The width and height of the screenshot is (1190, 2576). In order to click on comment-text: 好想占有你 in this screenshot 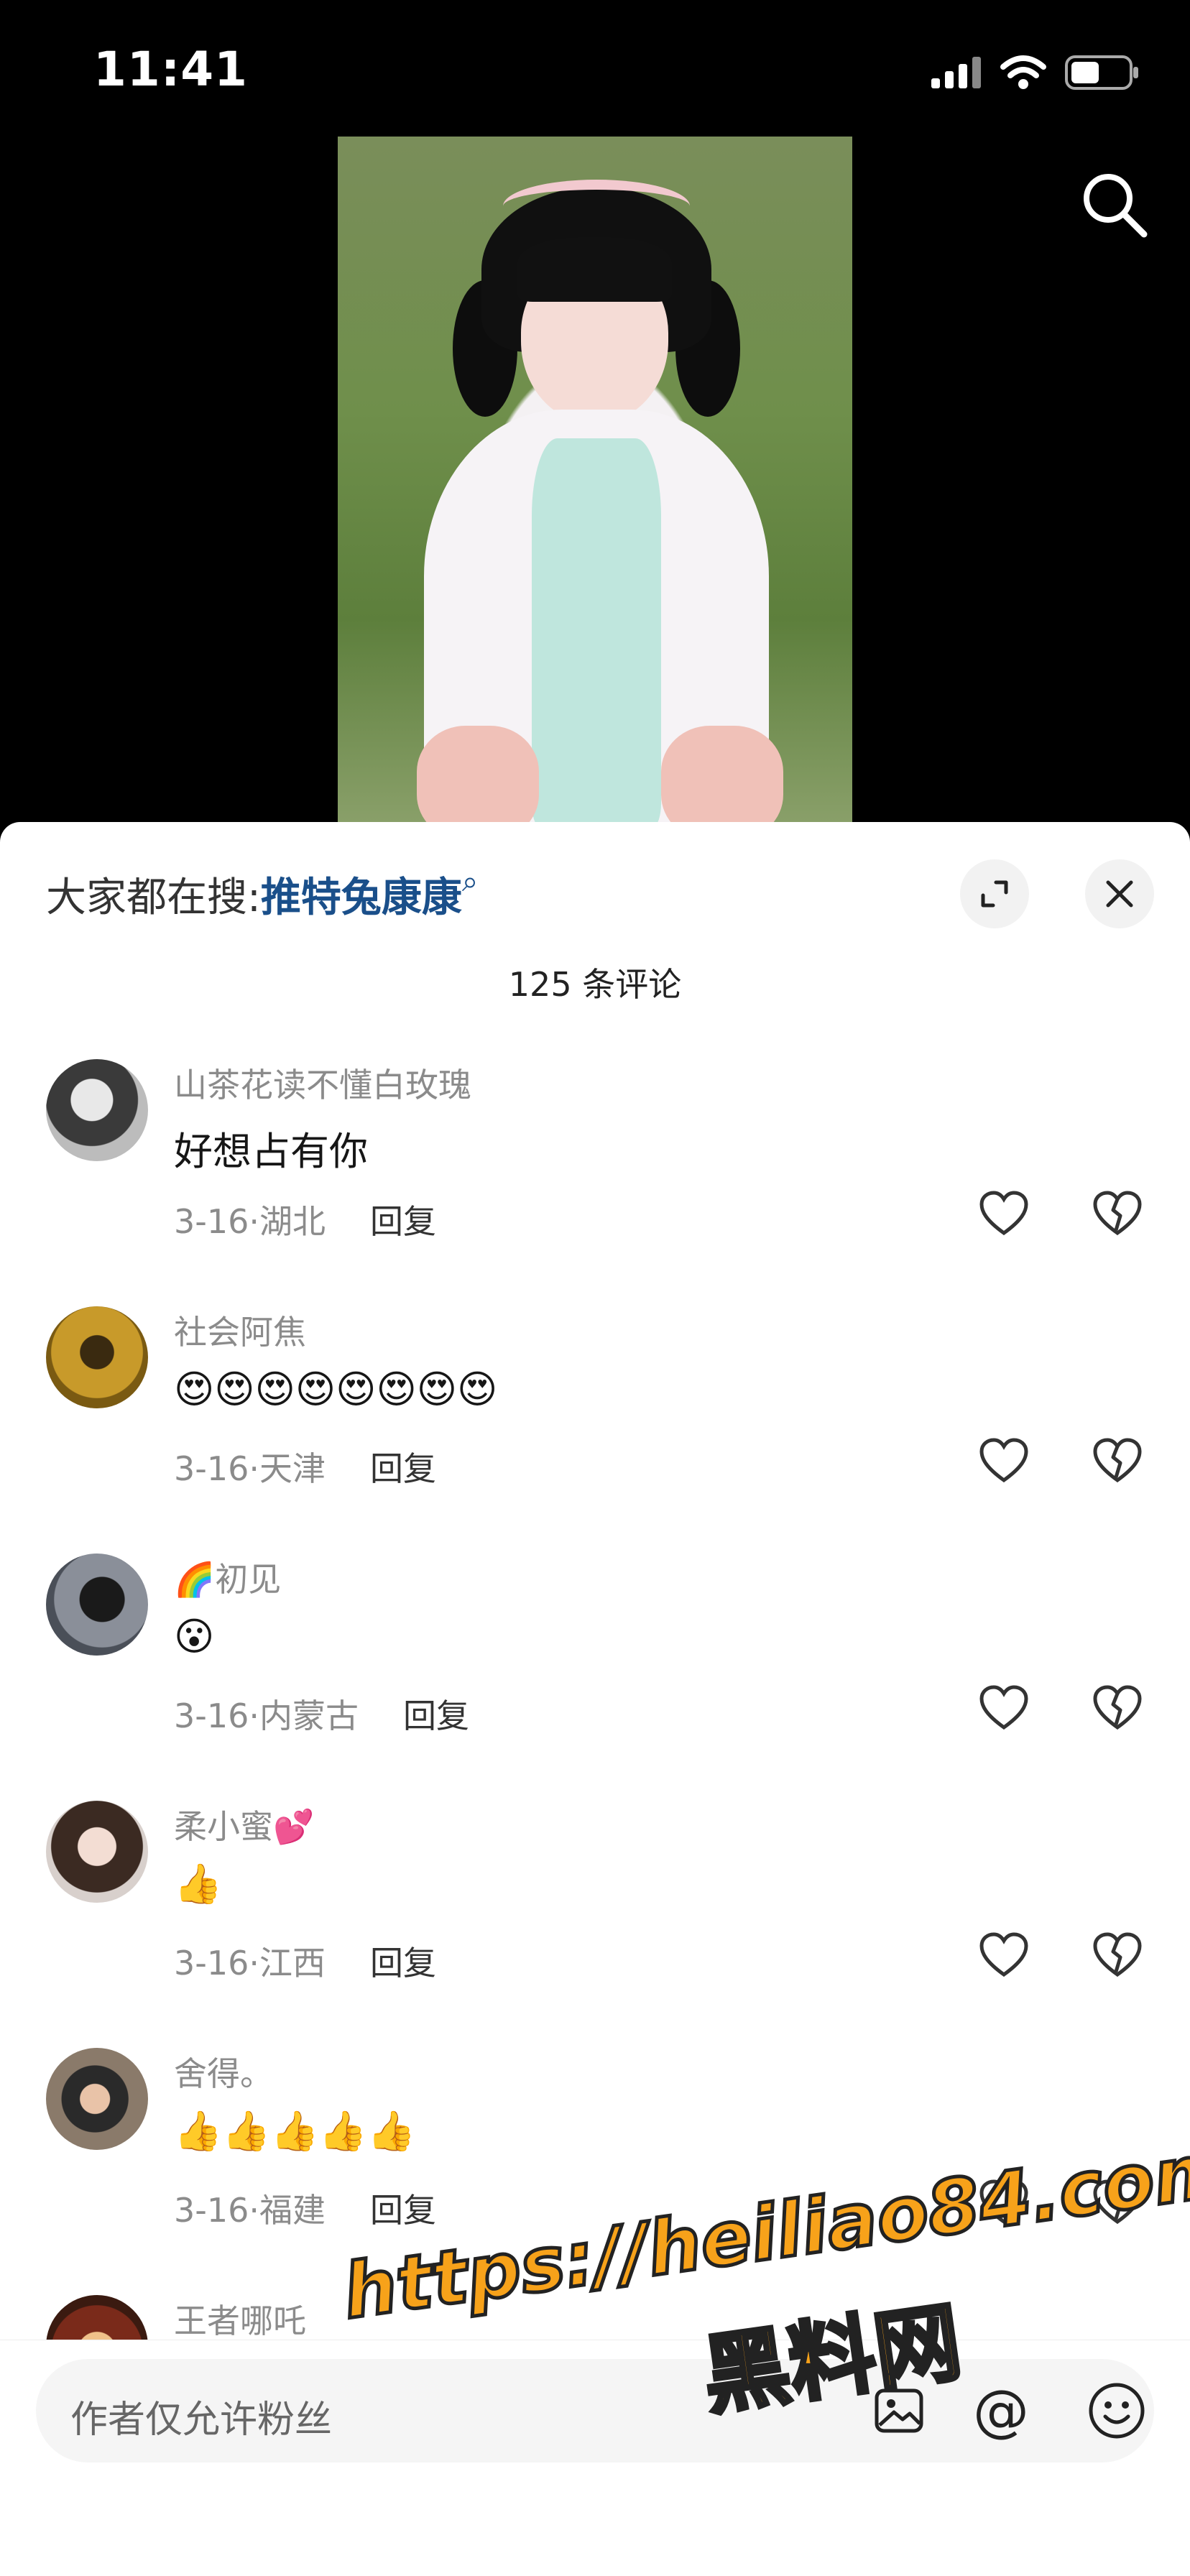, I will do `click(271, 1152)`.